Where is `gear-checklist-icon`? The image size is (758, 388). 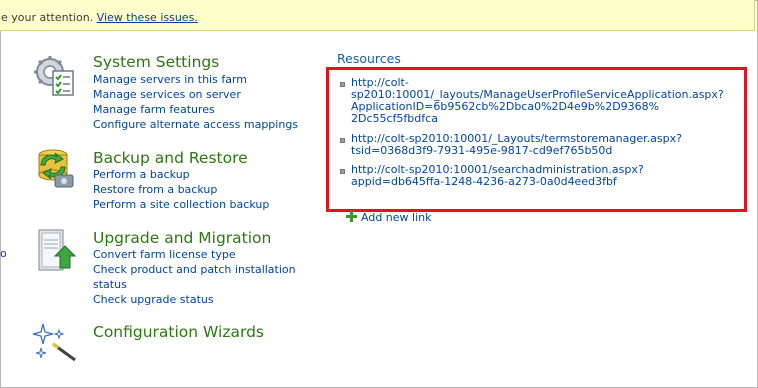
gear-checklist-icon is located at coordinates (55, 78).